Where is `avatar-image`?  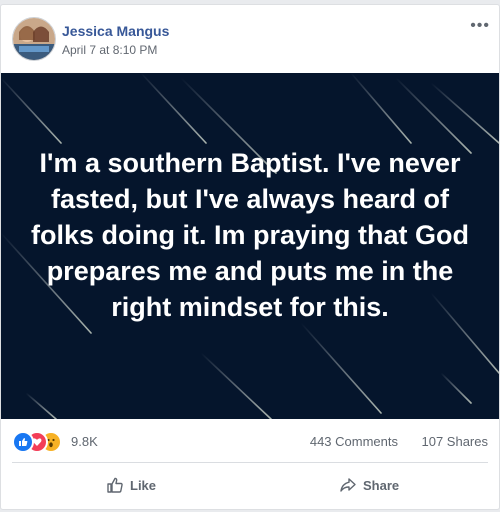
avatar-image is located at coordinates (34, 39).